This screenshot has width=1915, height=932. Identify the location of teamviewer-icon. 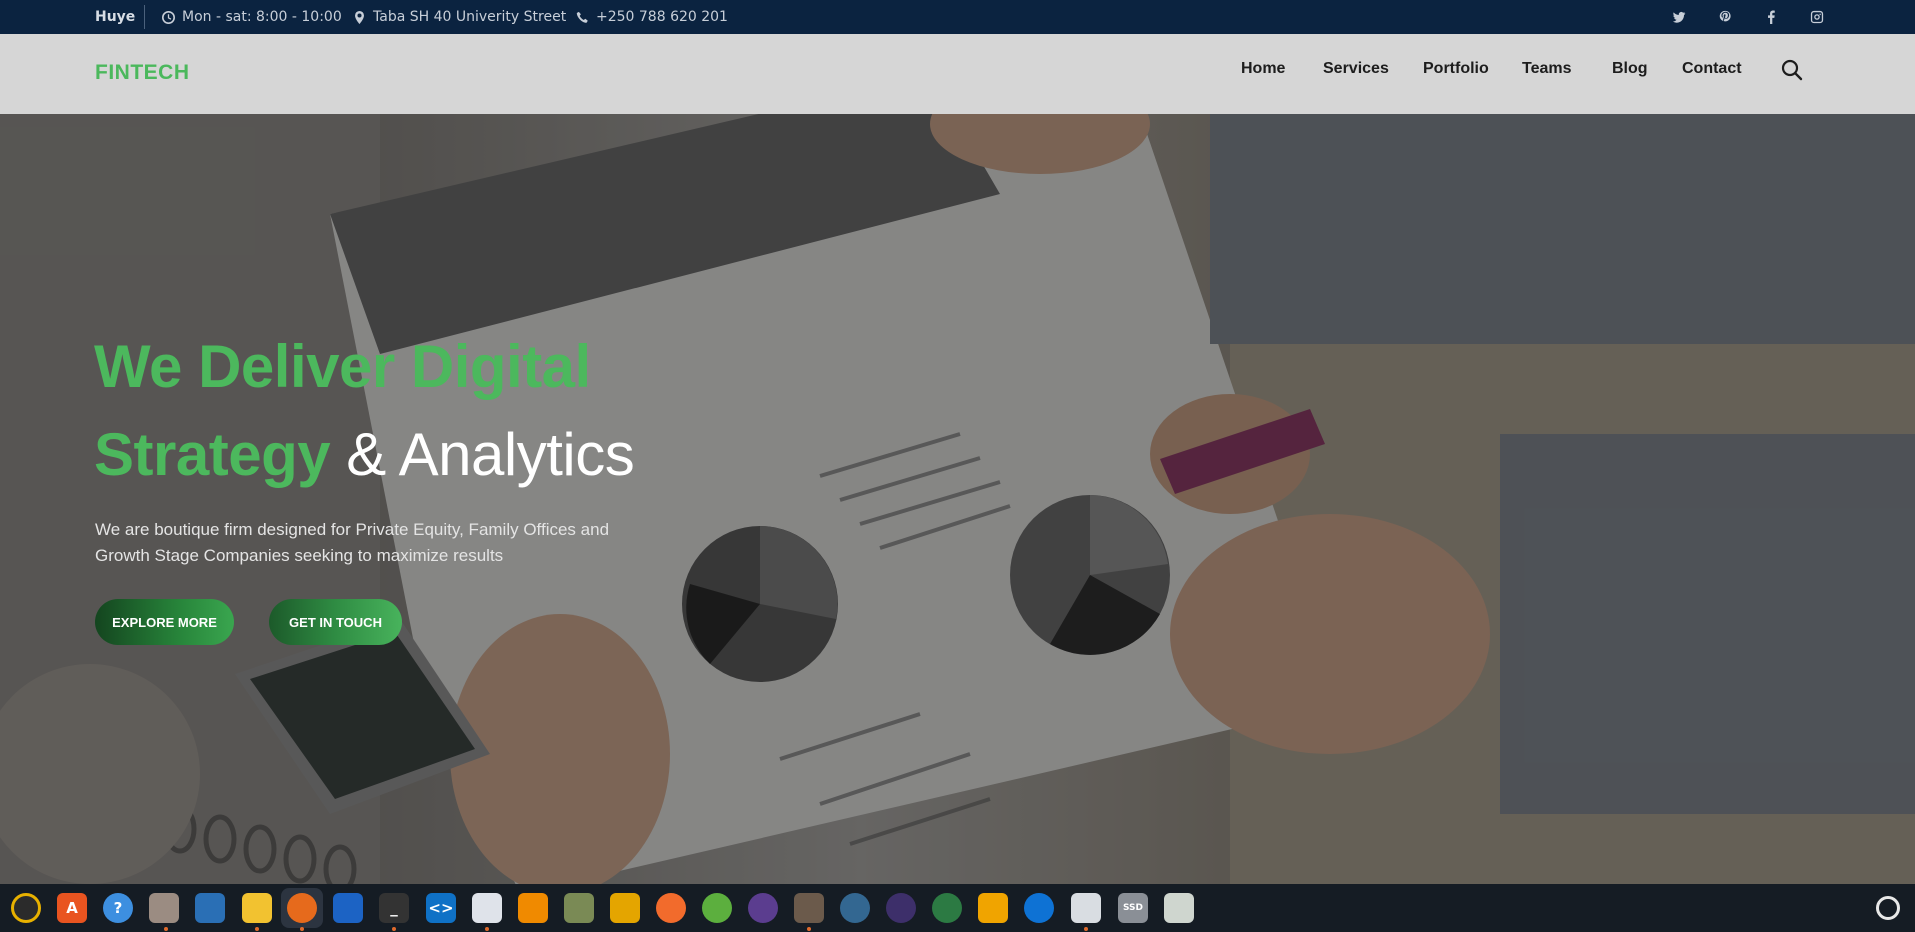
(1039, 908).